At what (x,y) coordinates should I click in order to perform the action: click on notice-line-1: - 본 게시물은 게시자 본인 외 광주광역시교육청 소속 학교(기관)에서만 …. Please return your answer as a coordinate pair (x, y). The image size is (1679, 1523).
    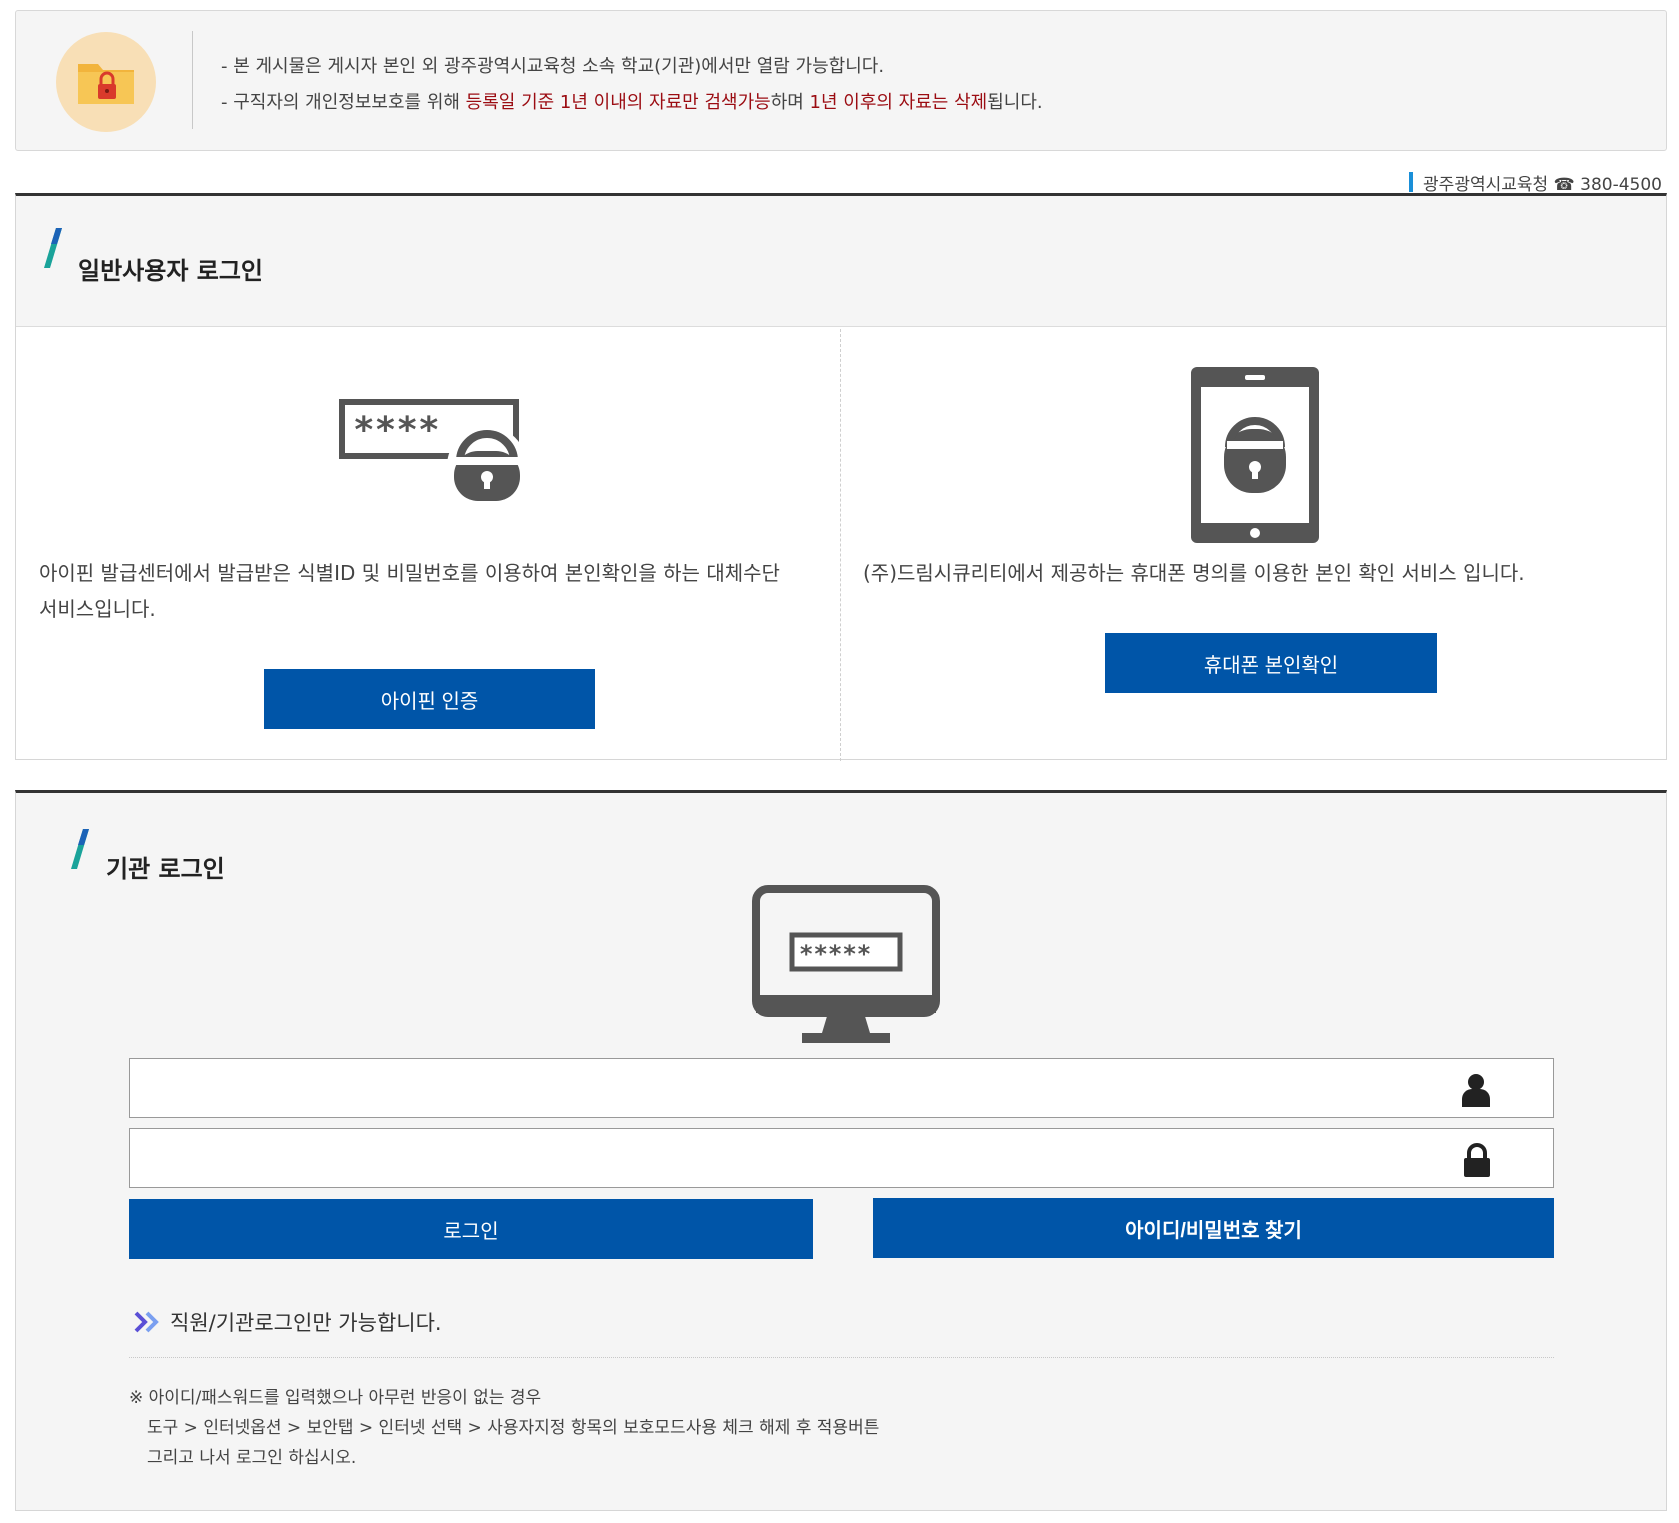
    Looking at the image, I should click on (553, 66).